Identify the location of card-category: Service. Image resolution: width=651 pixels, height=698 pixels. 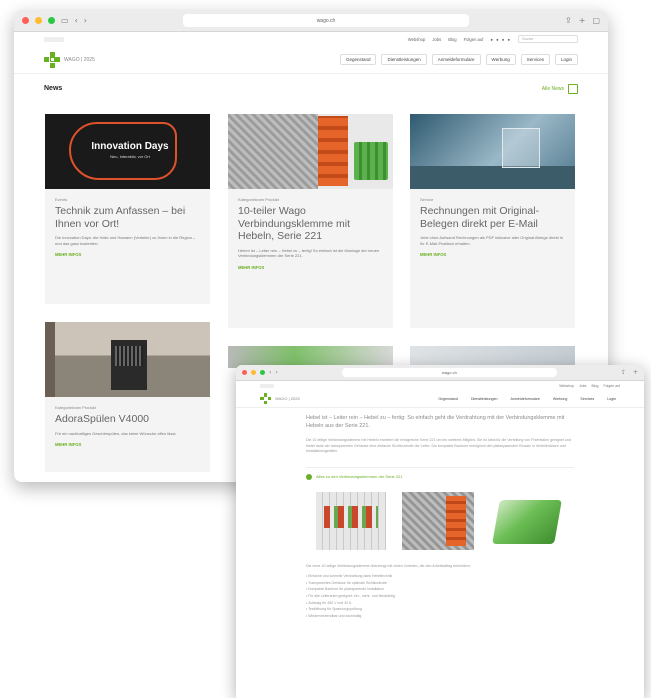
(427, 199).